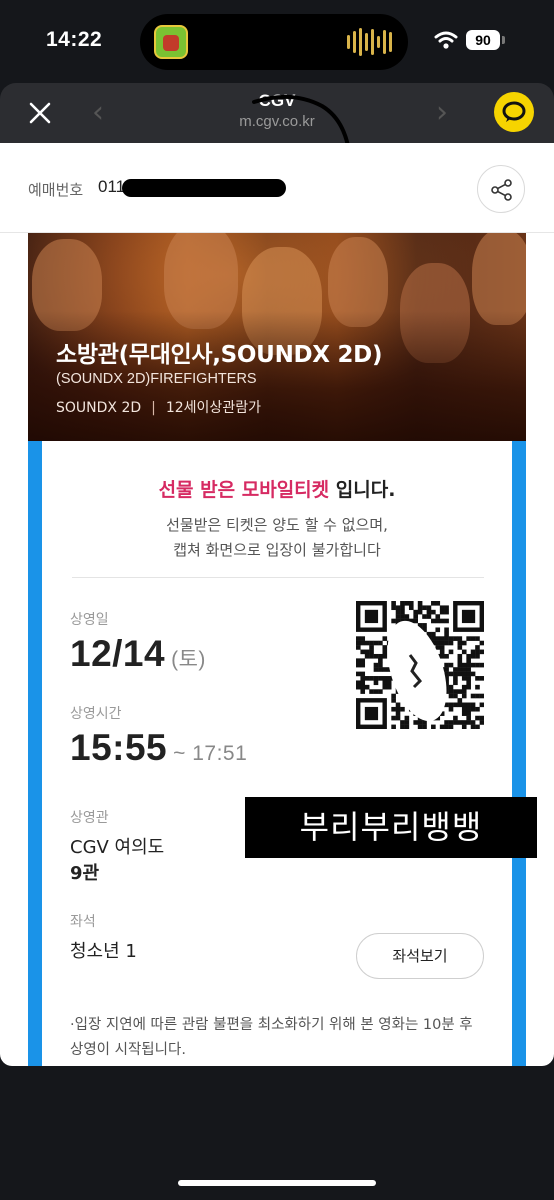 This screenshot has width=554, height=1200. What do you see at coordinates (89, 818) in the screenshot?
I see `theater-label: 상영관` at bounding box center [89, 818].